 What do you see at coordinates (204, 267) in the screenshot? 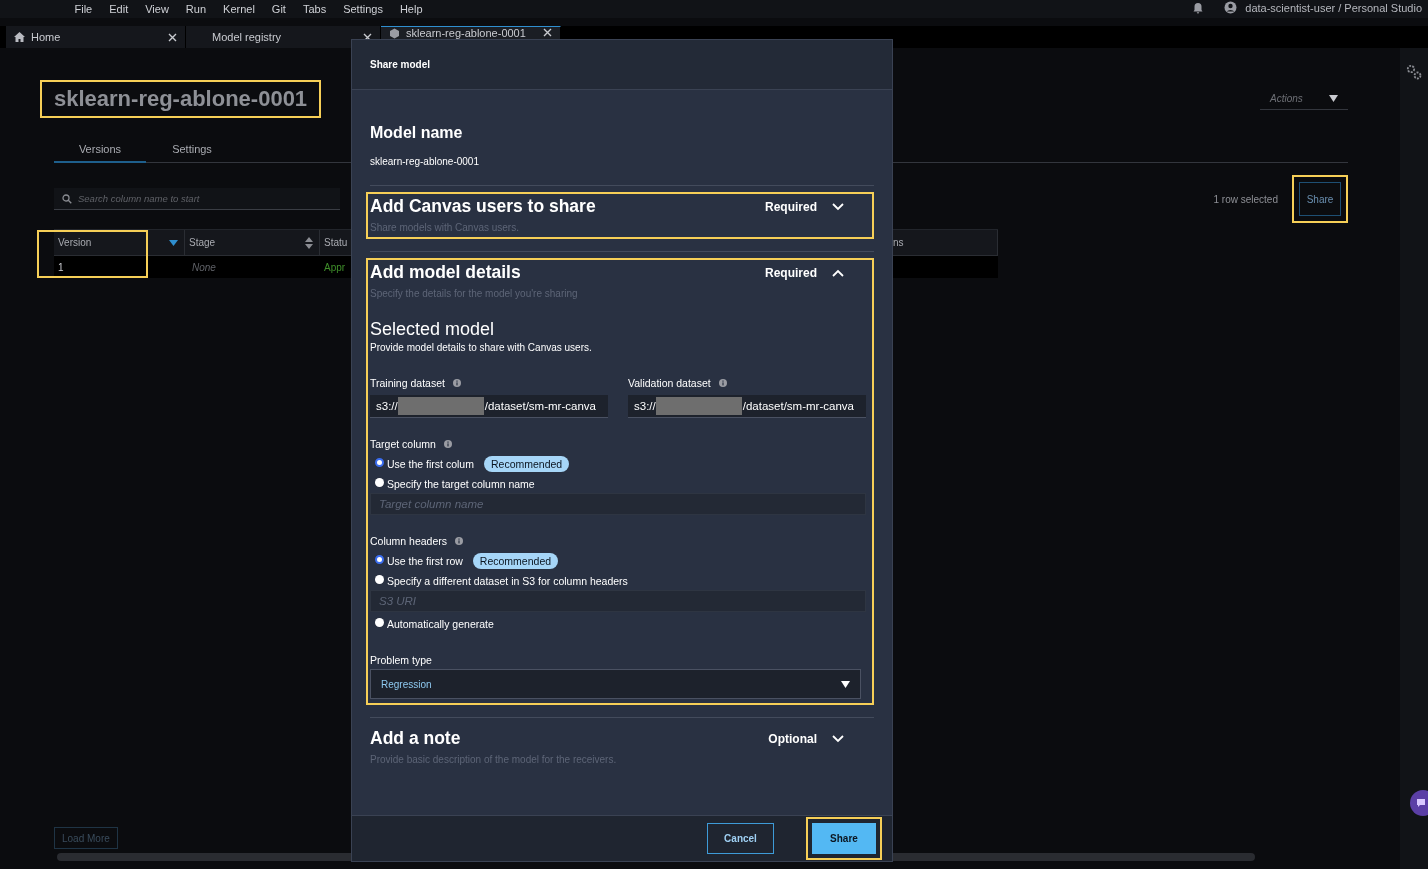
I see `table-cell-text: None` at bounding box center [204, 267].